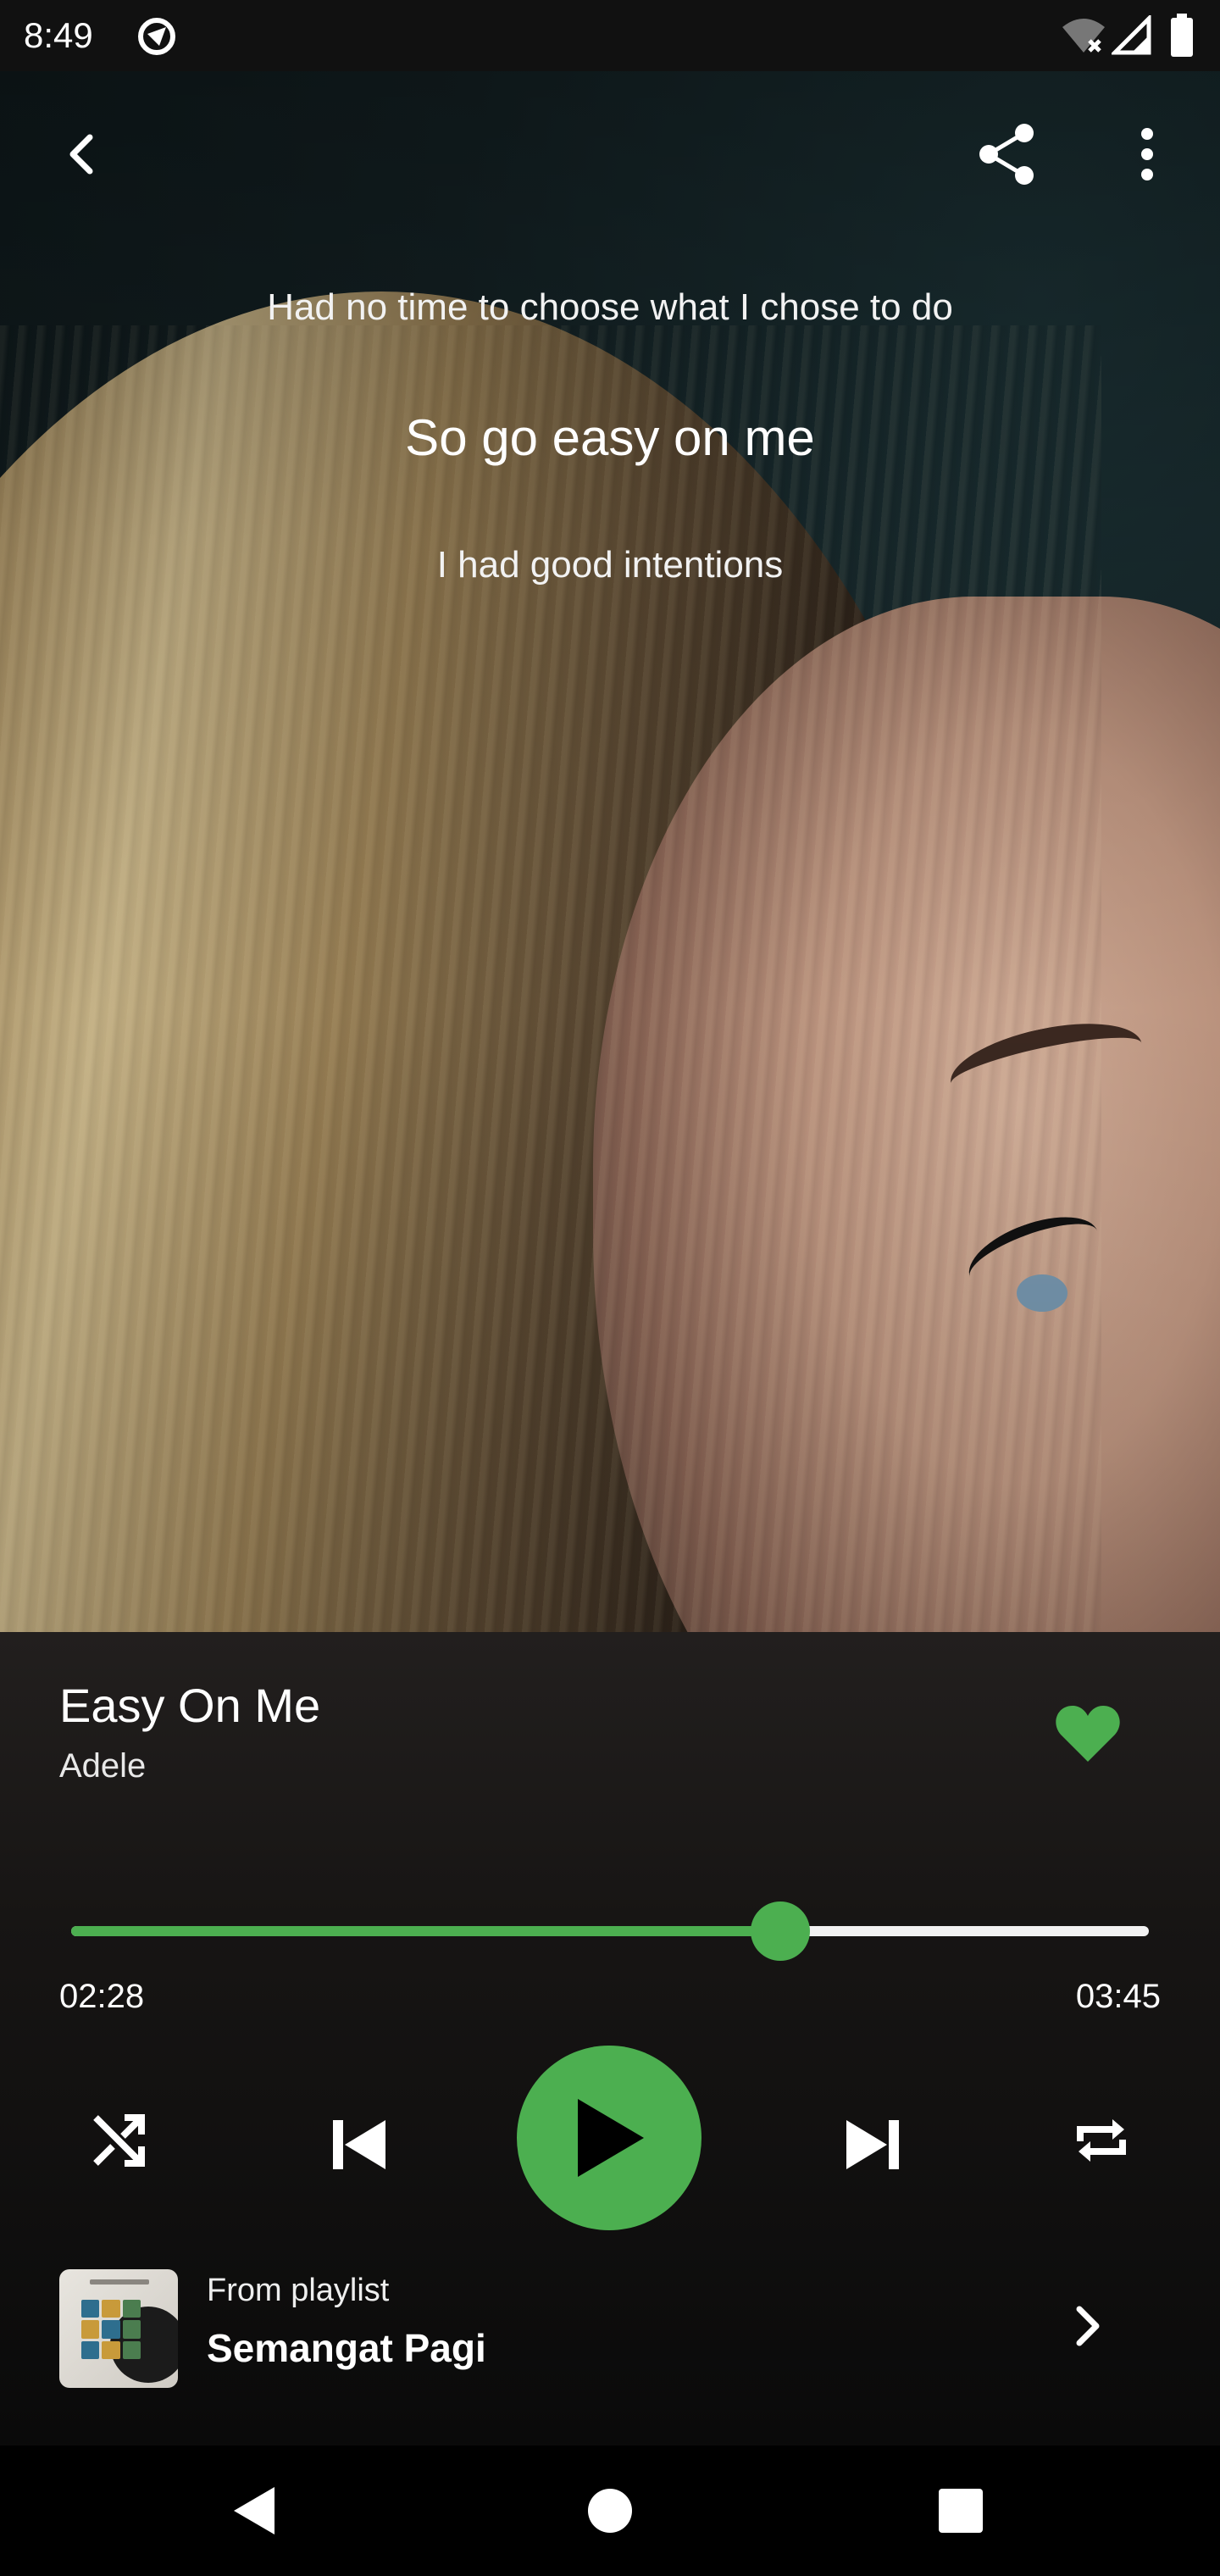 The image size is (1220, 2576). I want to click on chevron-right-icon, so click(1088, 2326).